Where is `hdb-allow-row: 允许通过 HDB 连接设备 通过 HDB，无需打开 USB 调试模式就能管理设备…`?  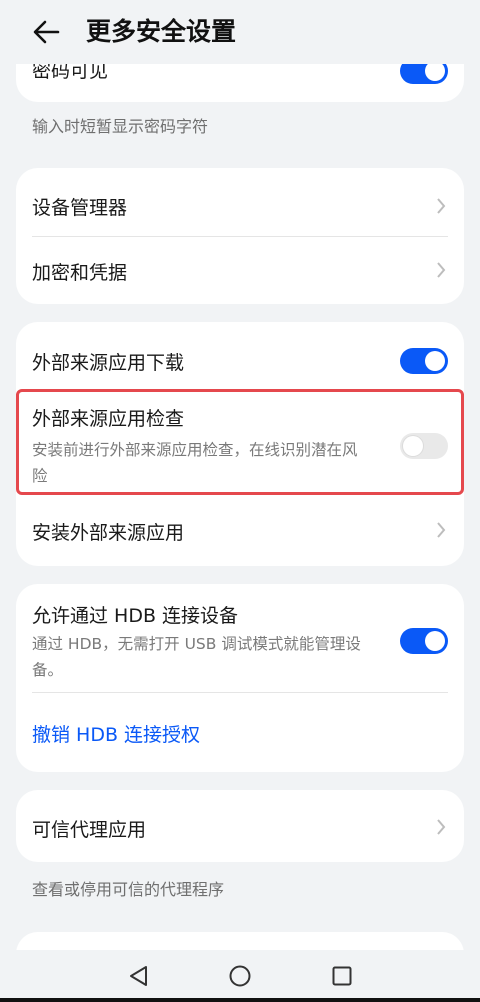 hdb-allow-row: 允许通过 HDB 连接设备 通过 HDB，无需打开 USB 调试模式就能管理设备… is located at coordinates (240, 638).